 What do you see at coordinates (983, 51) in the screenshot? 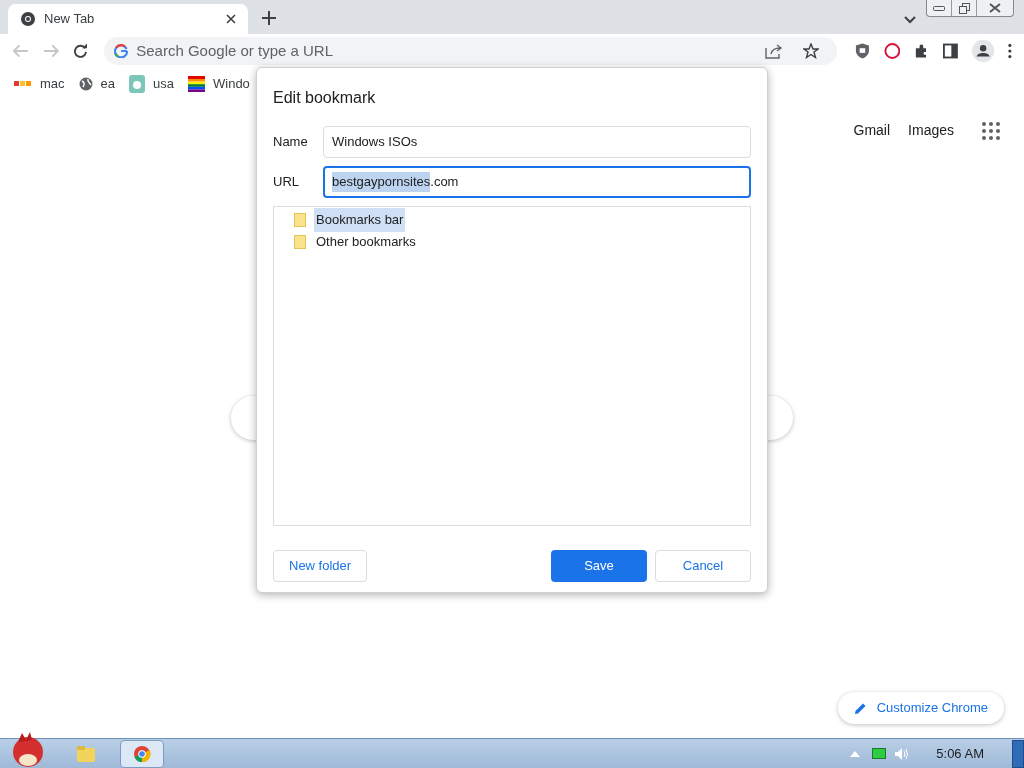
I see `profile-icon` at bounding box center [983, 51].